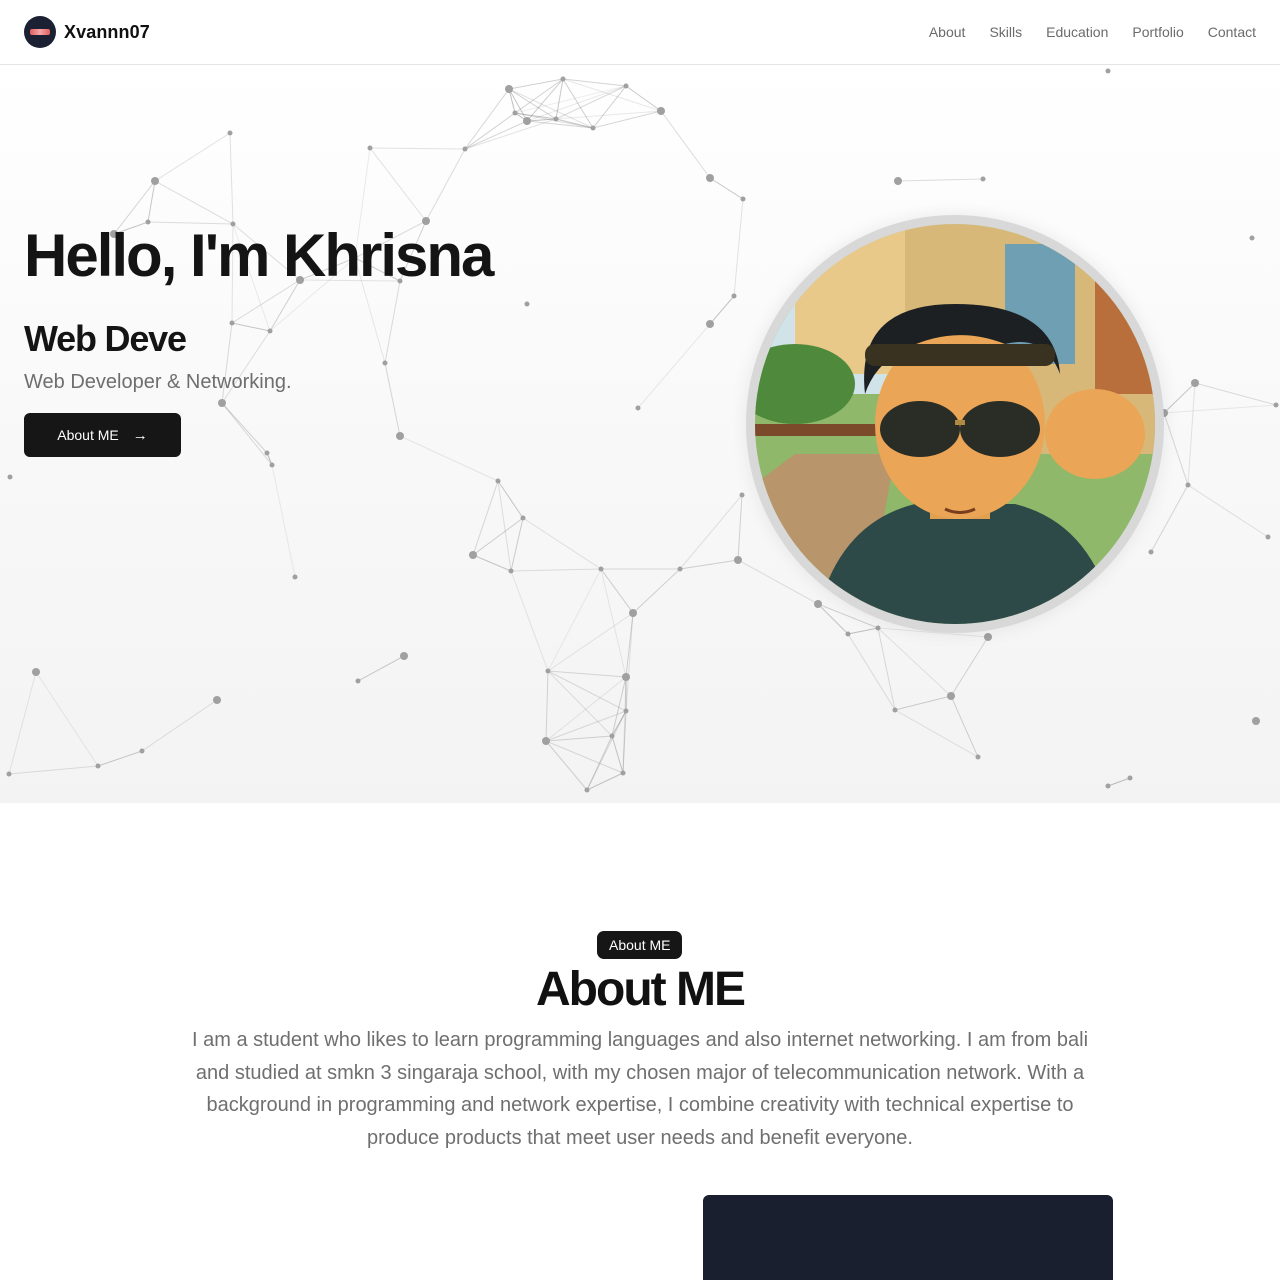  I want to click on hero-typed-text: Web Deve, so click(105, 338).